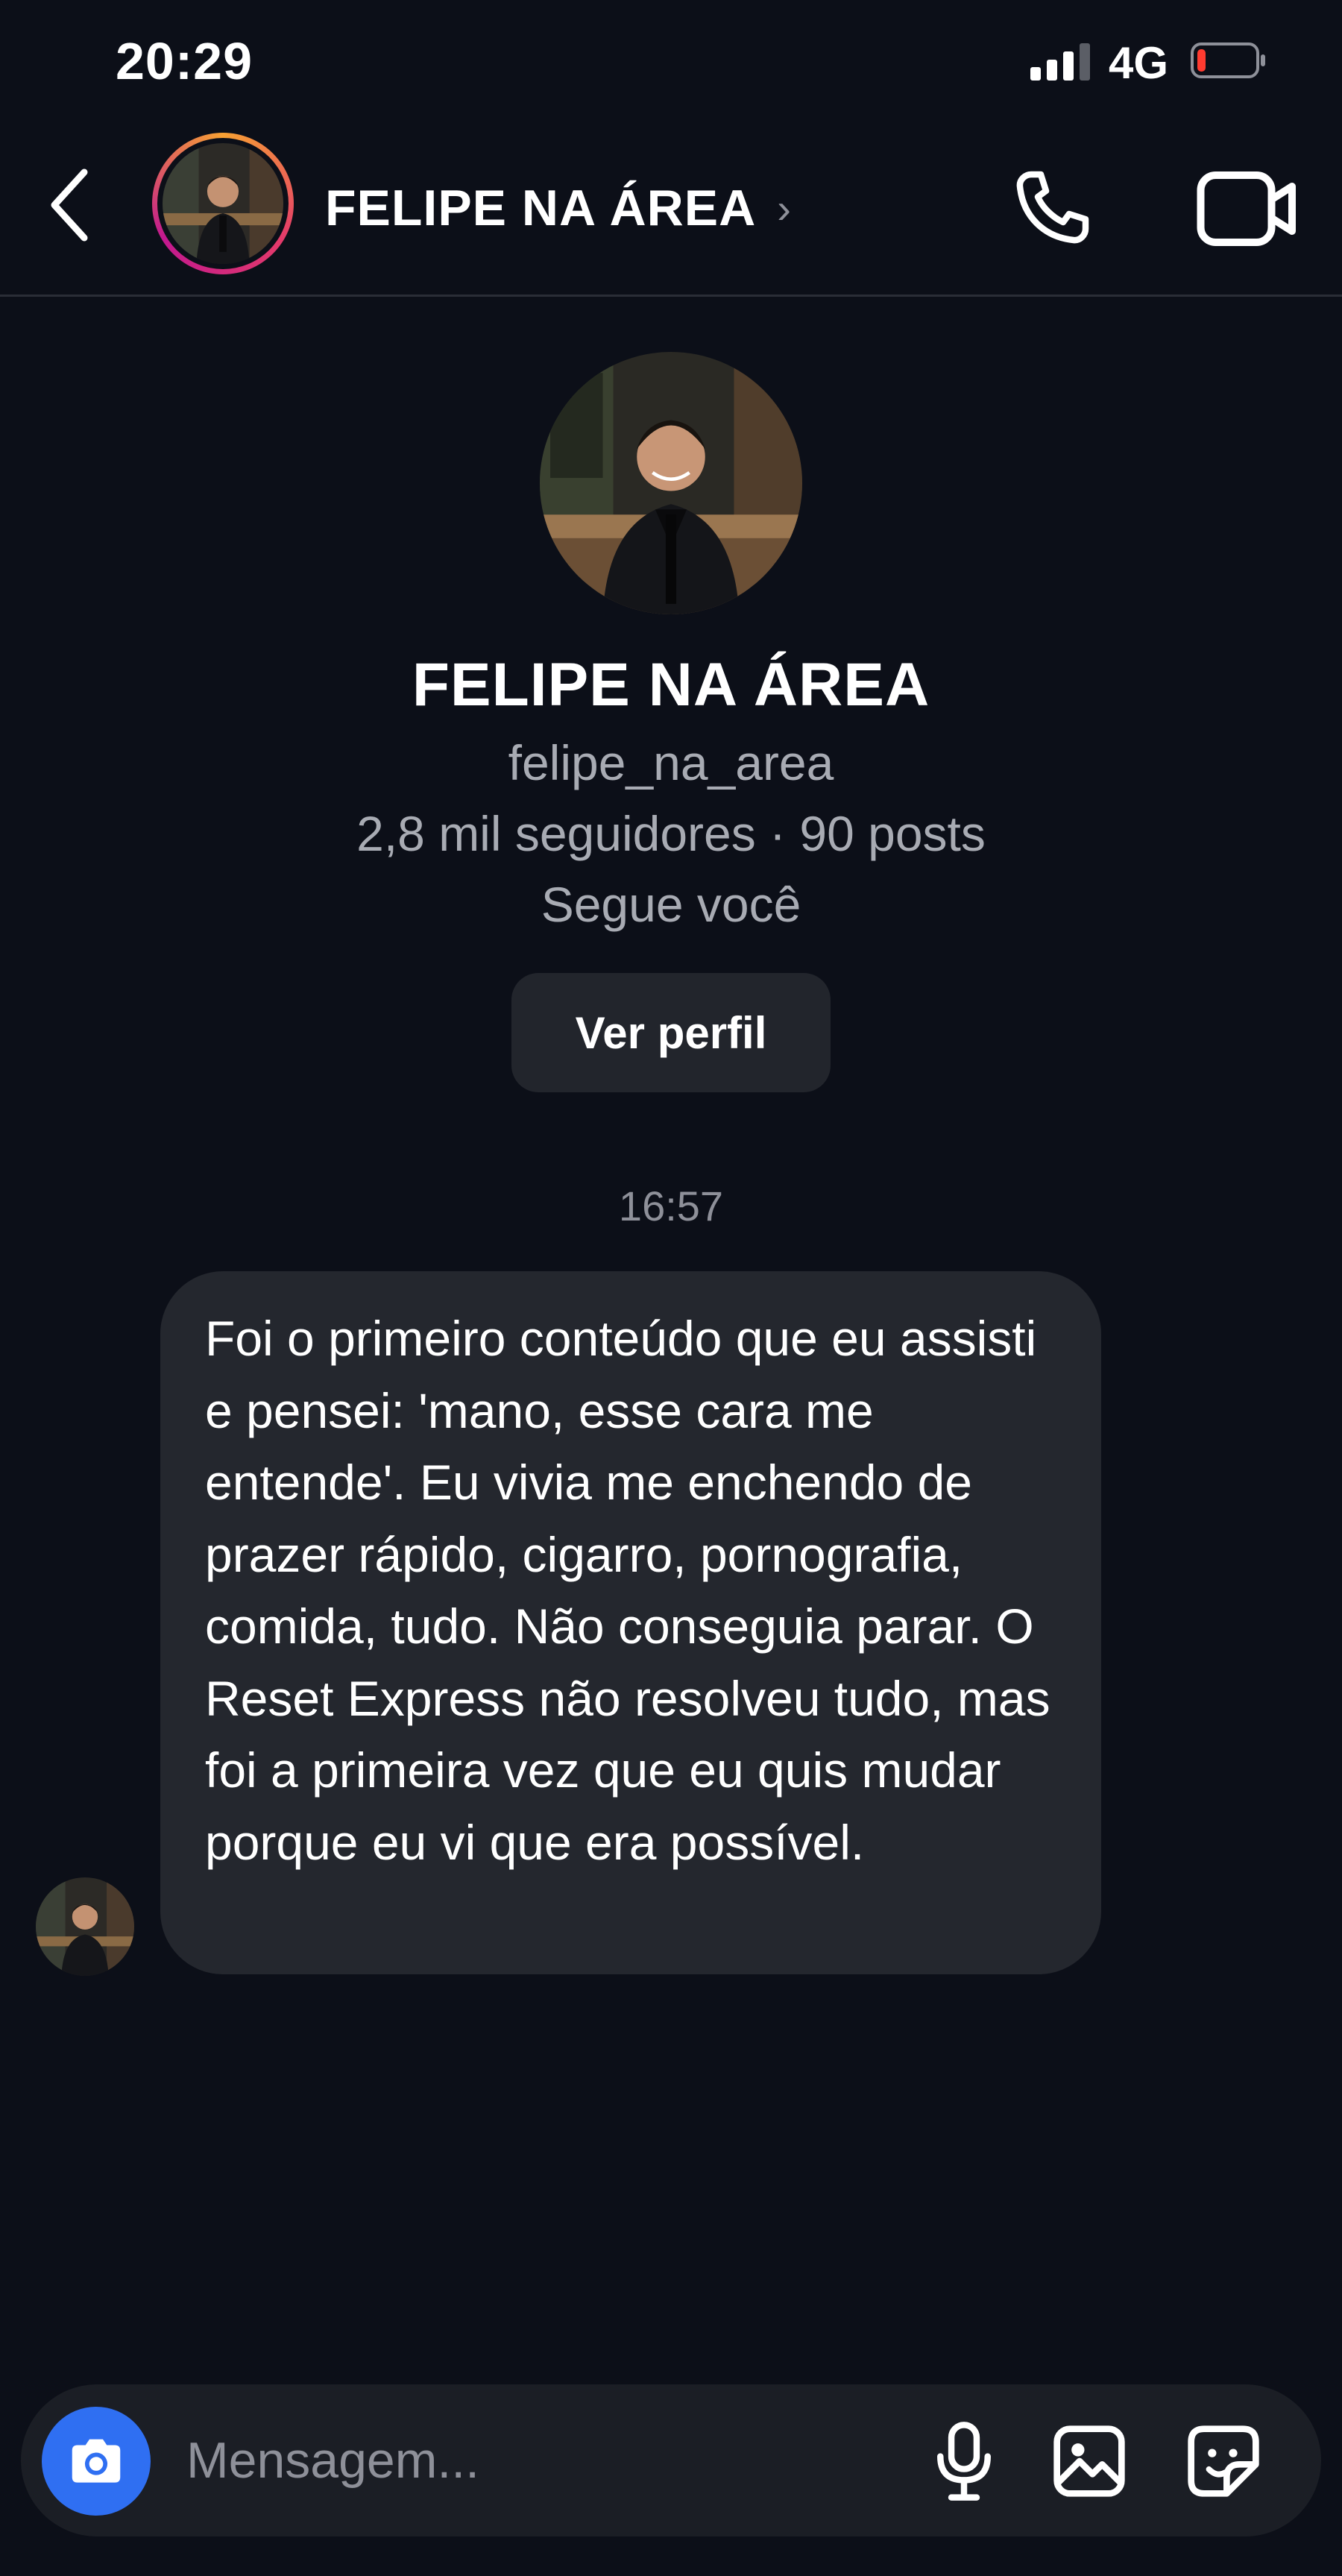  Describe the element at coordinates (784, 208) in the screenshot. I see `chevron-right-icon: ›` at that location.